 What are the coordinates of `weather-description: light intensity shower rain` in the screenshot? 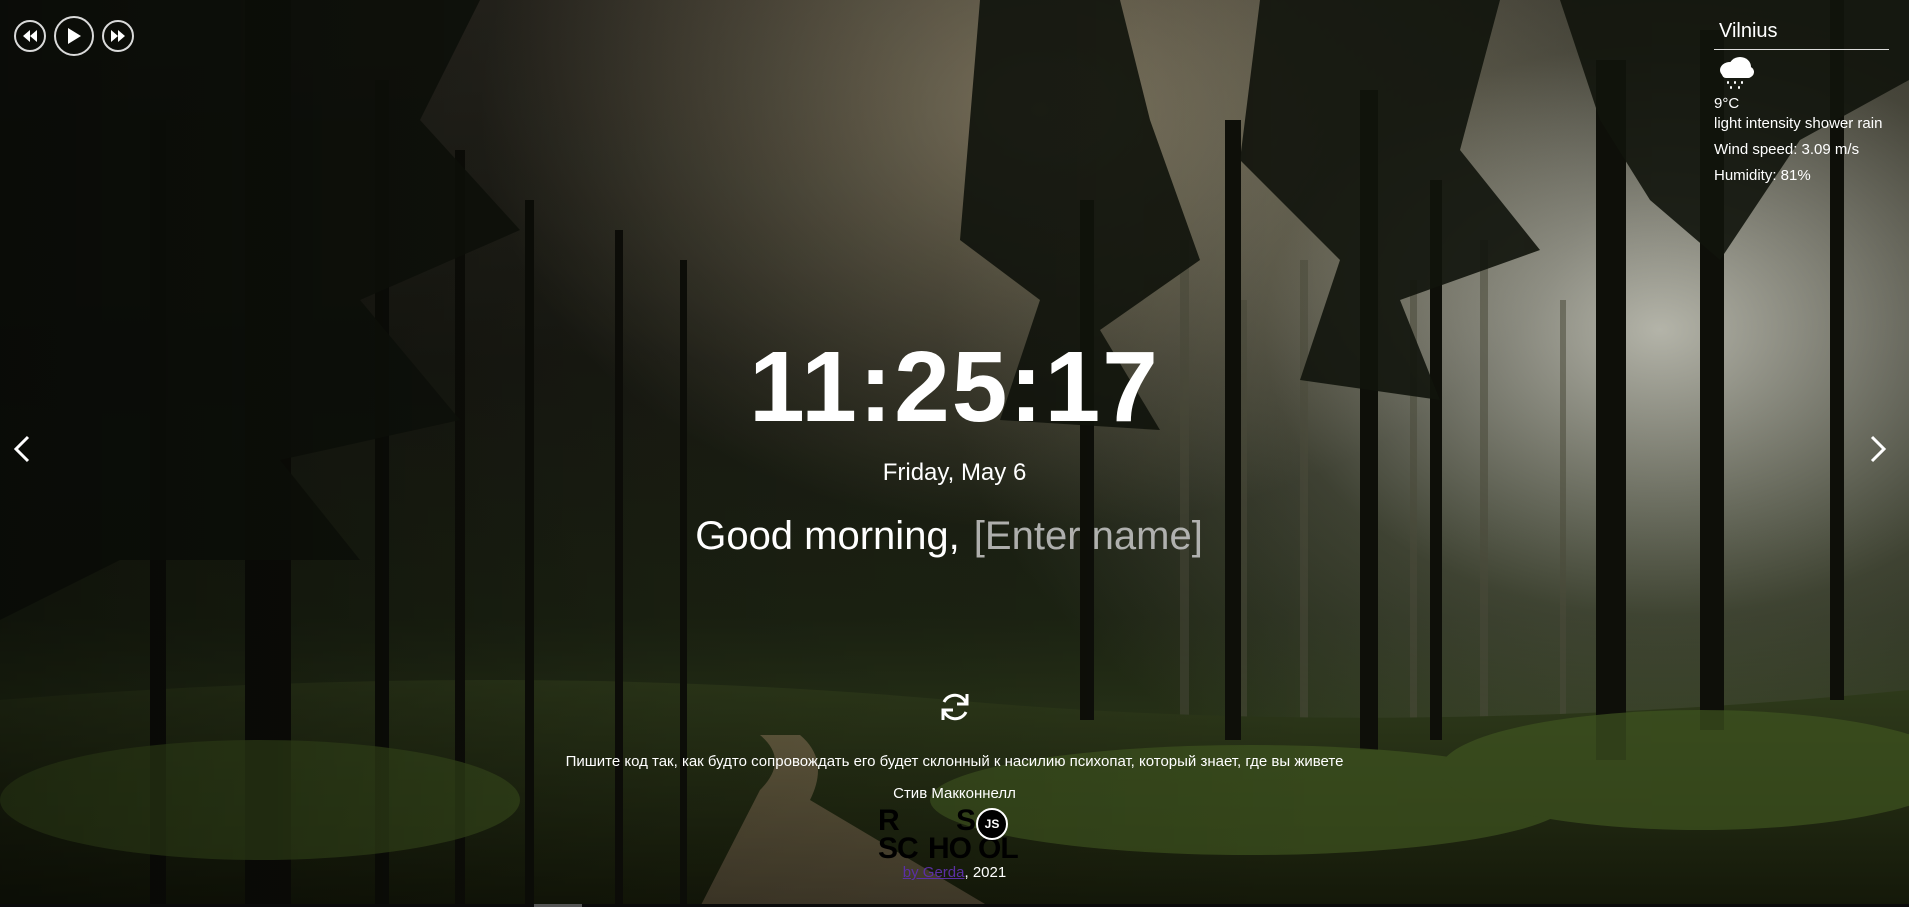 It's located at (1798, 123).